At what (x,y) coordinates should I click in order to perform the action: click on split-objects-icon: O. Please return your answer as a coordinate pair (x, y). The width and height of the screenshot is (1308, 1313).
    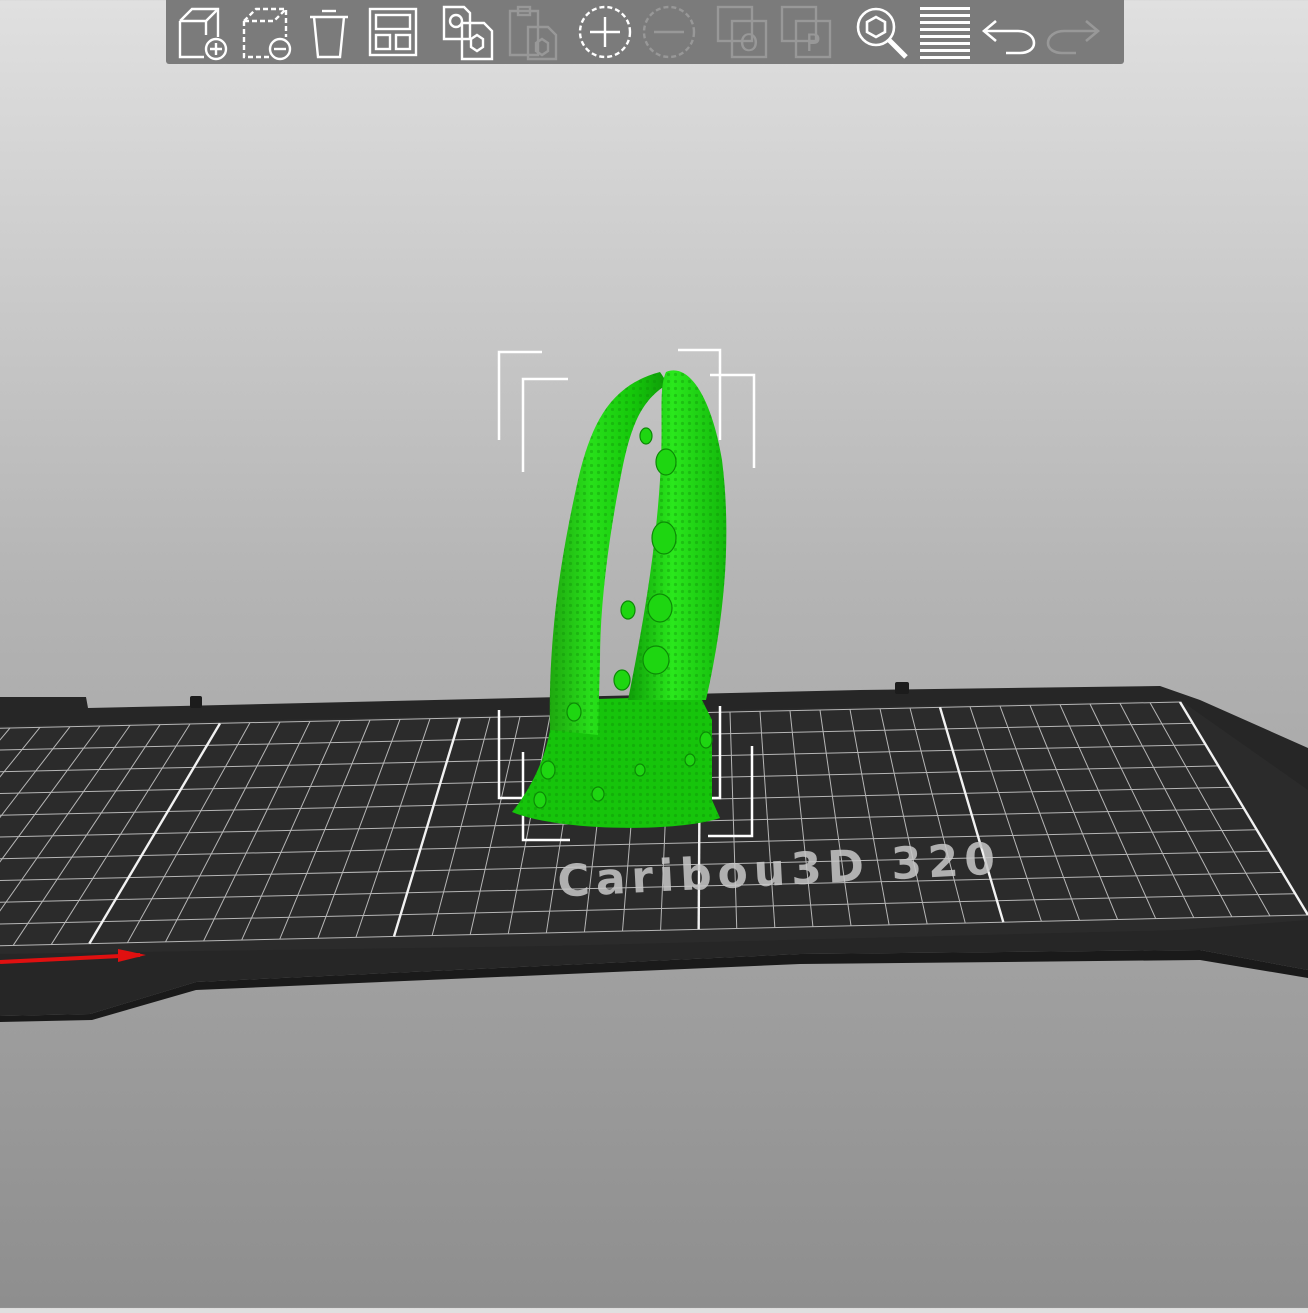
    Looking at the image, I should click on (742, 32).